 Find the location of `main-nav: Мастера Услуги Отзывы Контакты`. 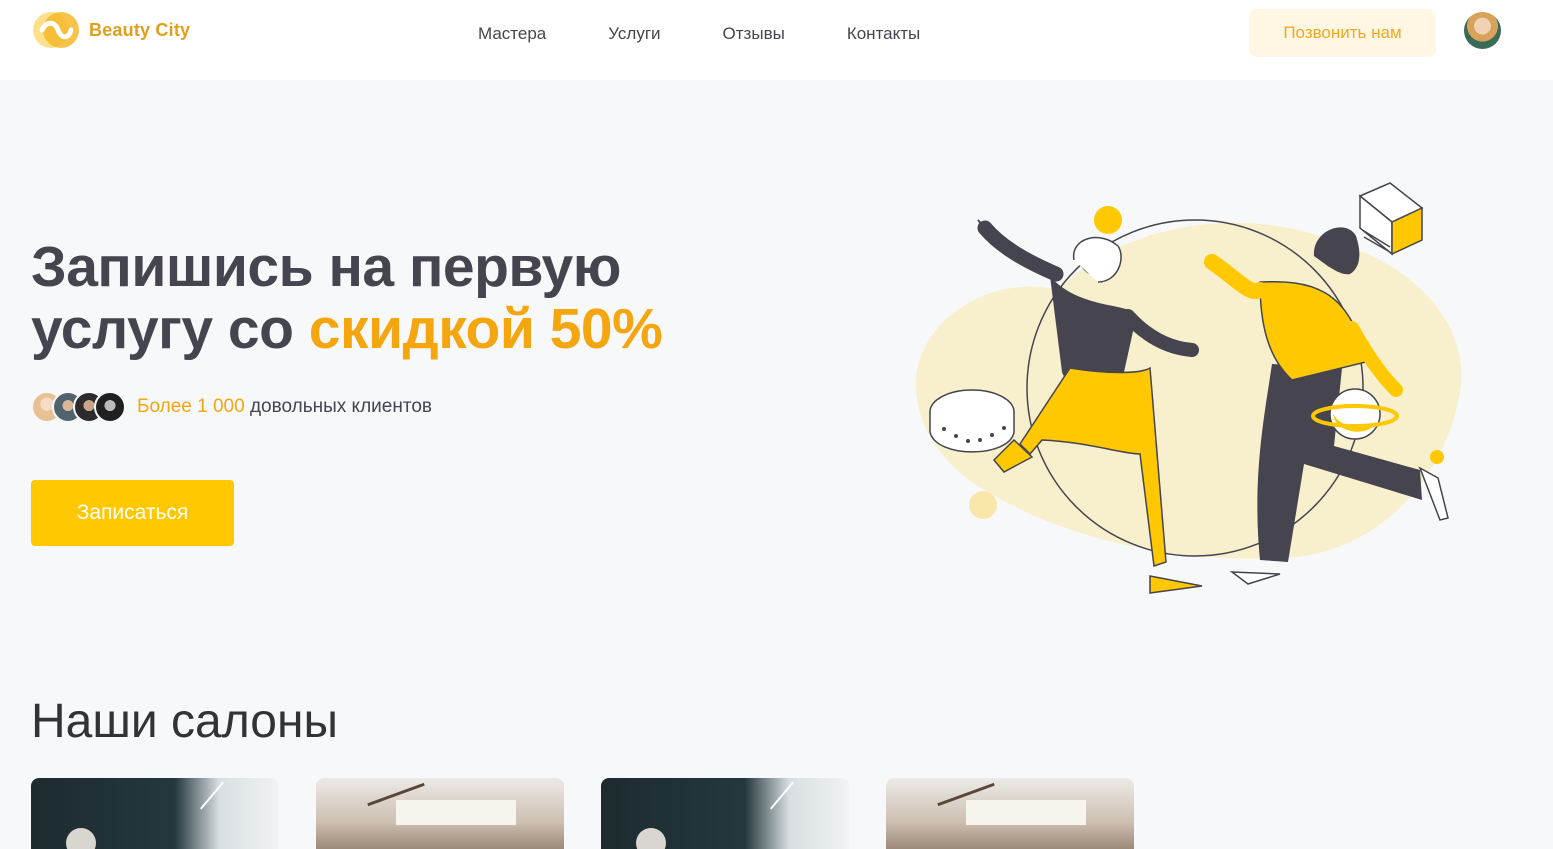

main-nav: Мастера Услуги Отзывы Контакты is located at coordinates (699, 34).